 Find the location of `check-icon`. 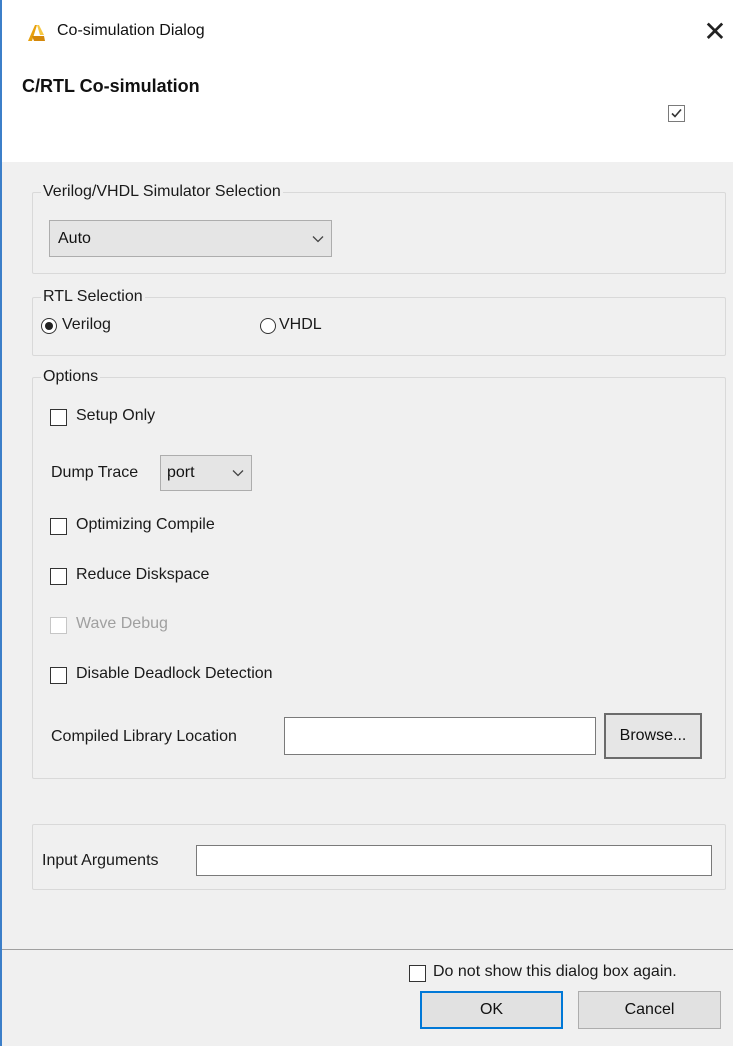

check-icon is located at coordinates (676, 113).